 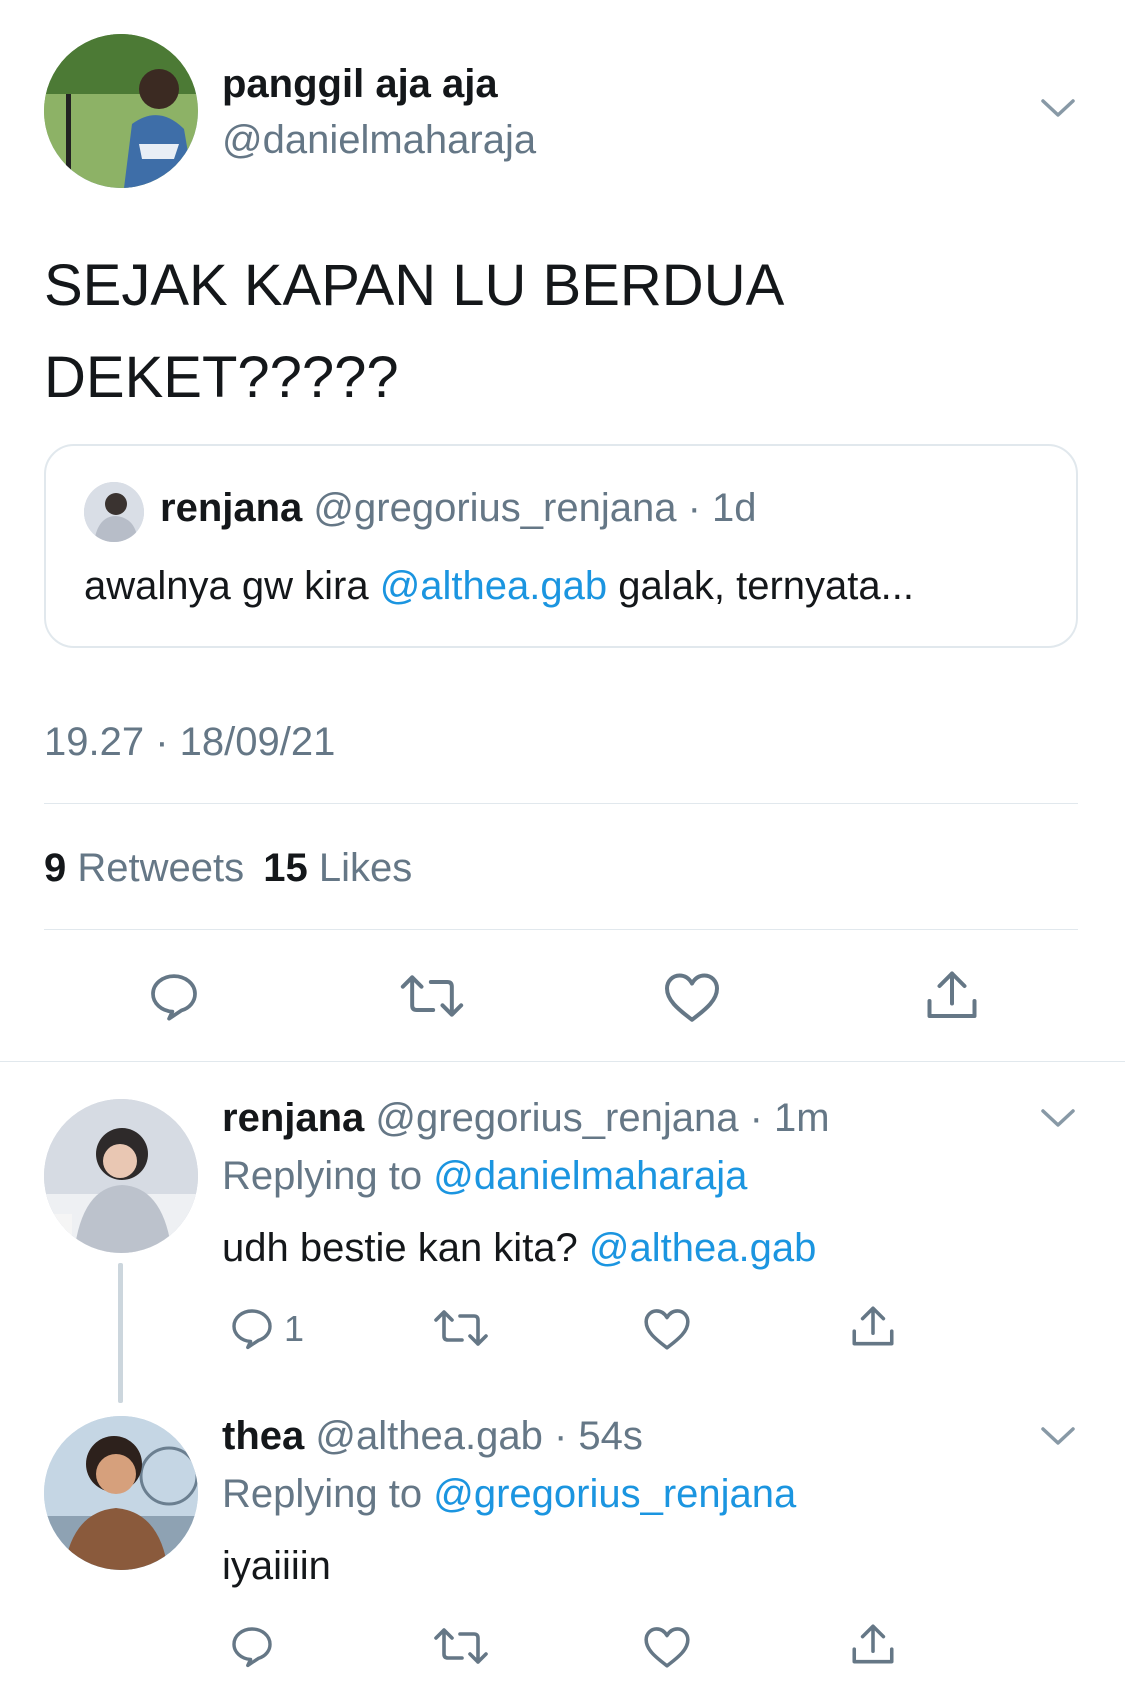 What do you see at coordinates (114, 512) in the screenshot?
I see `quoted-author-avatar` at bounding box center [114, 512].